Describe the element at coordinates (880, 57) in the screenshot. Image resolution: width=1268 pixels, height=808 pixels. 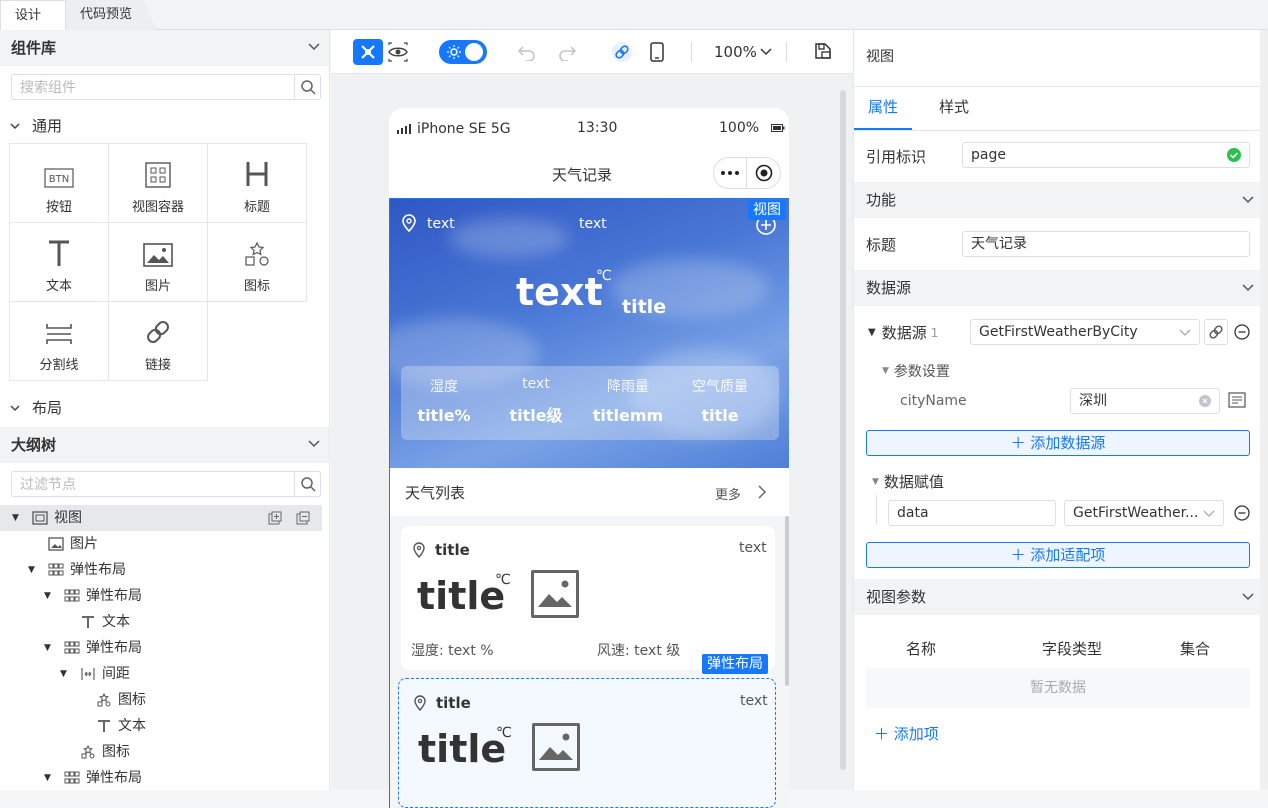
I see `panel-header-title: 视图` at that location.